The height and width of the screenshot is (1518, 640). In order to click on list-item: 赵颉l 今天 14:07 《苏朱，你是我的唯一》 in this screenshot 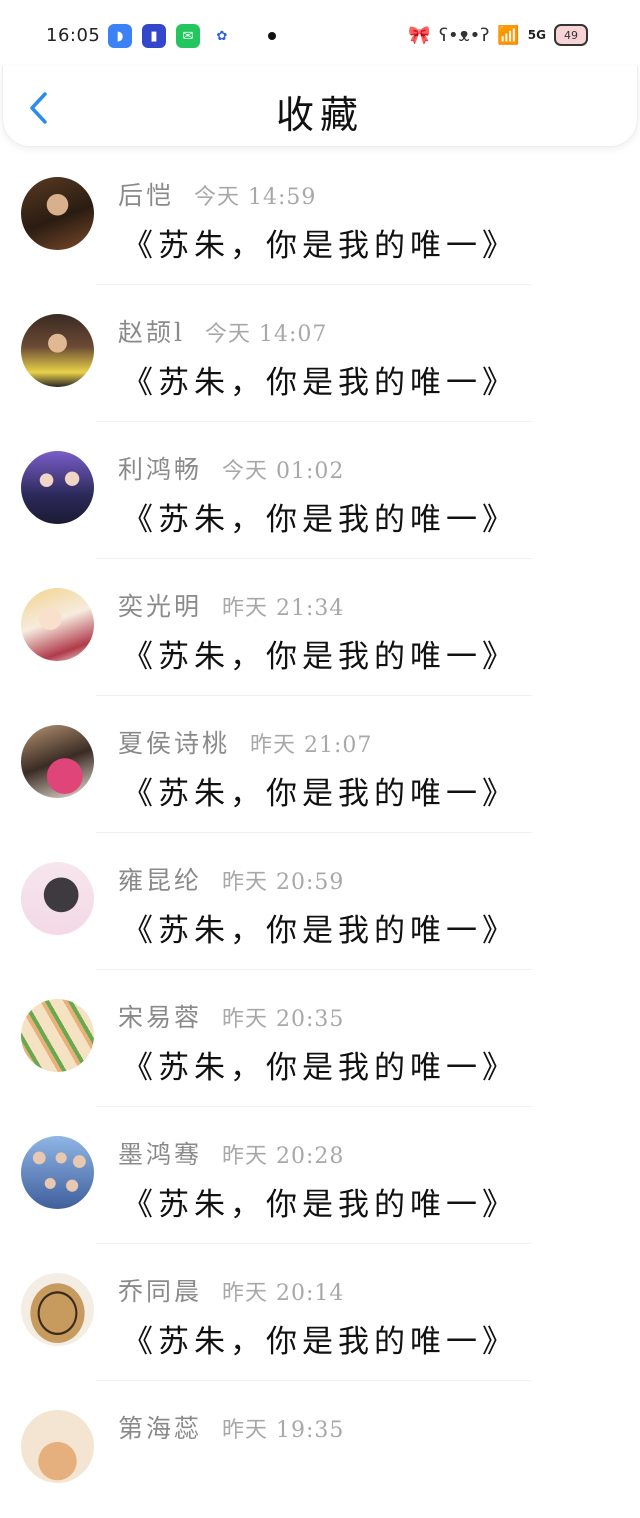, I will do `click(320, 353)`.